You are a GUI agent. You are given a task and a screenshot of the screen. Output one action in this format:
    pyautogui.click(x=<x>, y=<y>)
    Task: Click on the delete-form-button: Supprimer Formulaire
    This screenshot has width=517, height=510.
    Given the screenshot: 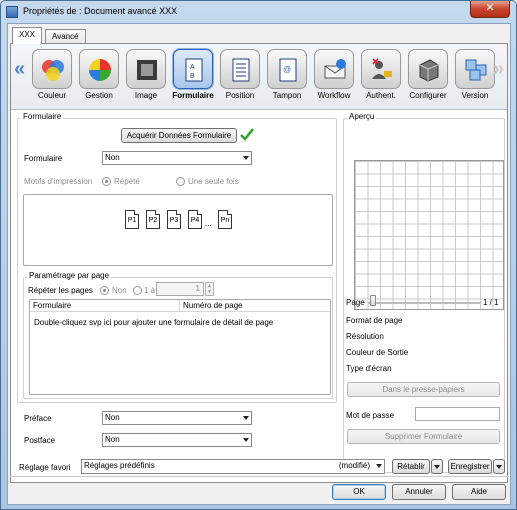 What is the action you would take?
    pyautogui.click(x=423, y=436)
    